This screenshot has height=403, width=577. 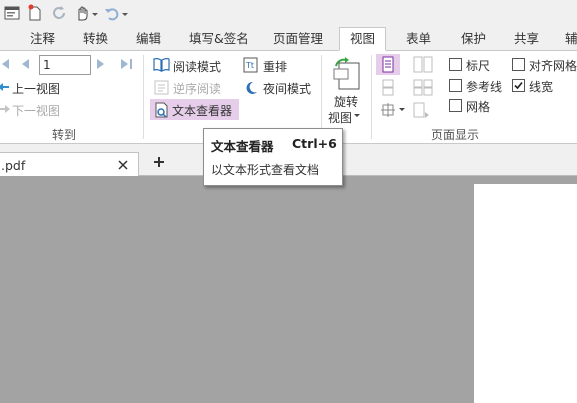 What do you see at coordinates (478, 66) in the screenshot?
I see `ruler-label: 标尺` at bounding box center [478, 66].